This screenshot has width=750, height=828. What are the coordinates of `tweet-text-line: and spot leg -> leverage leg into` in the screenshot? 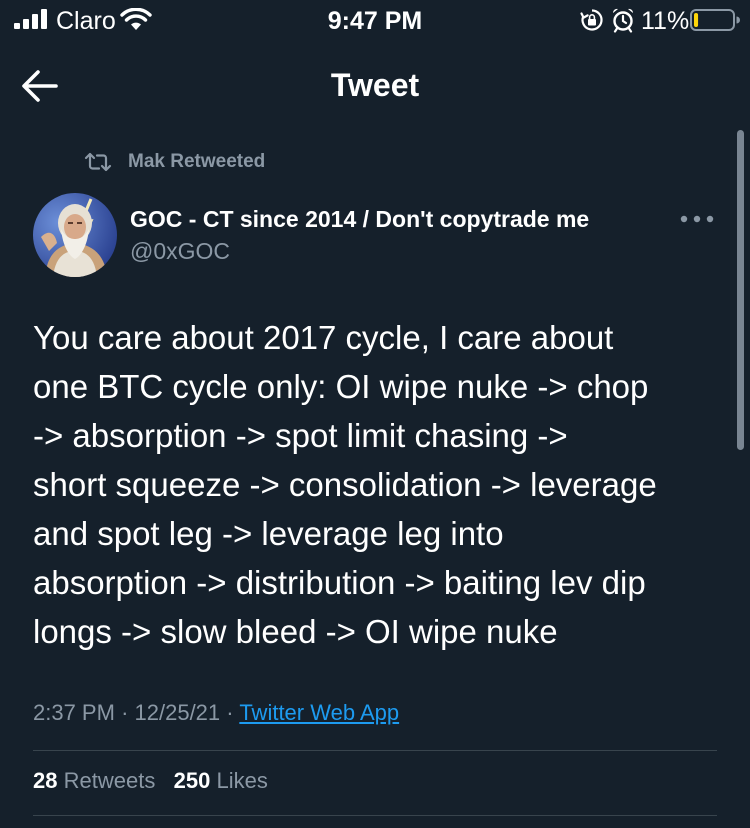 It's located at (268, 533).